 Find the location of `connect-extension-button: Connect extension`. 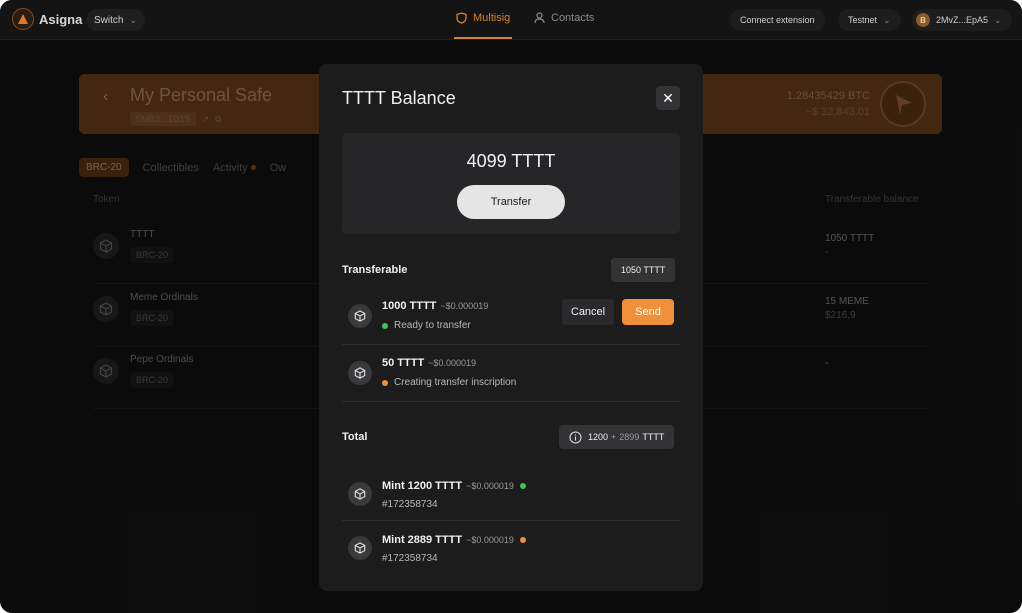

connect-extension-button: Connect extension is located at coordinates (777, 20).